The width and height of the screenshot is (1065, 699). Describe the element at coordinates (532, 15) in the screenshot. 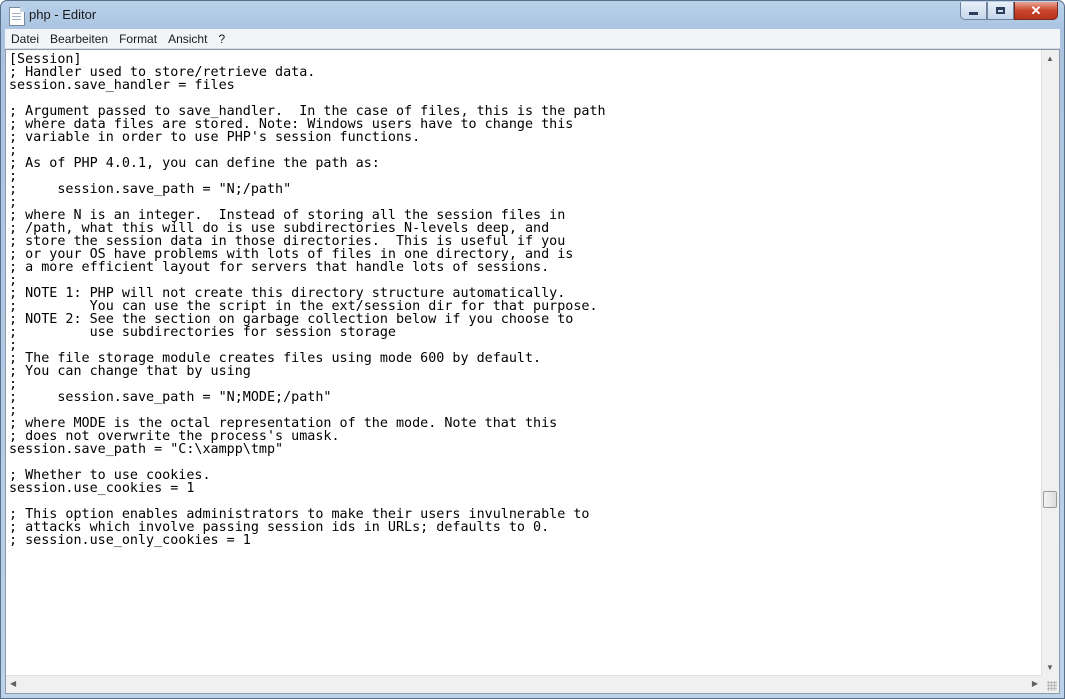

I see `title-bar: php - Editor ✕` at that location.